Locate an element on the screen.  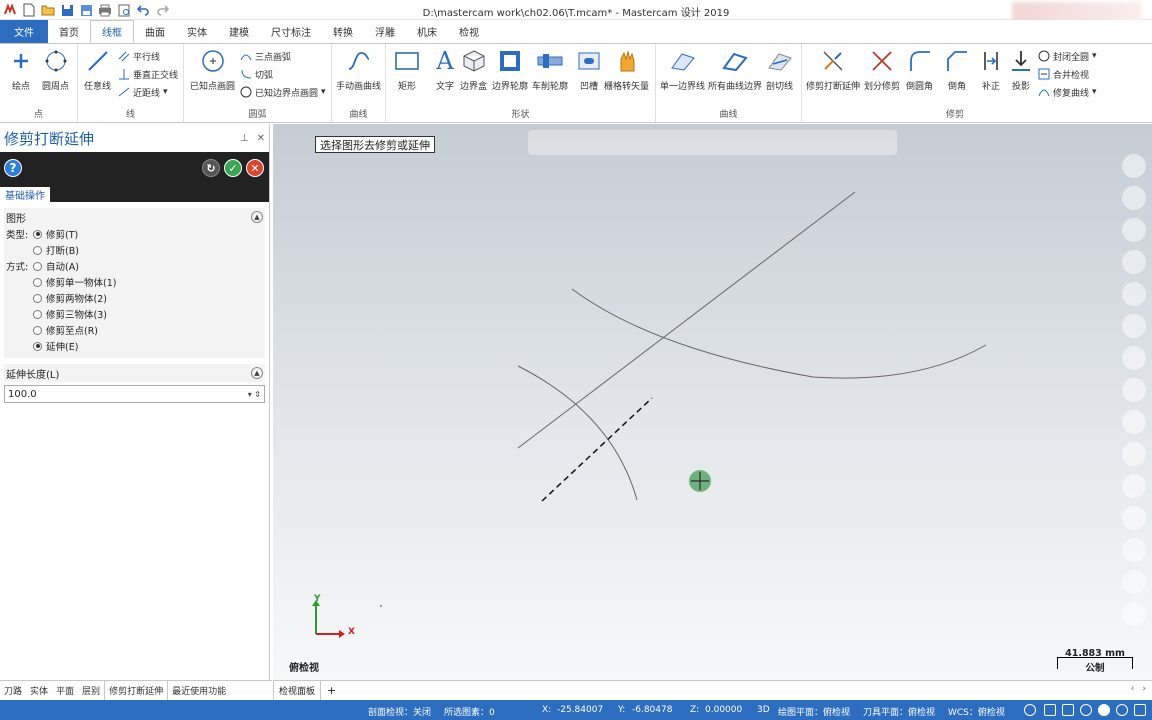
join-entities-button: 合并检视 is located at coordinates (1063, 74).